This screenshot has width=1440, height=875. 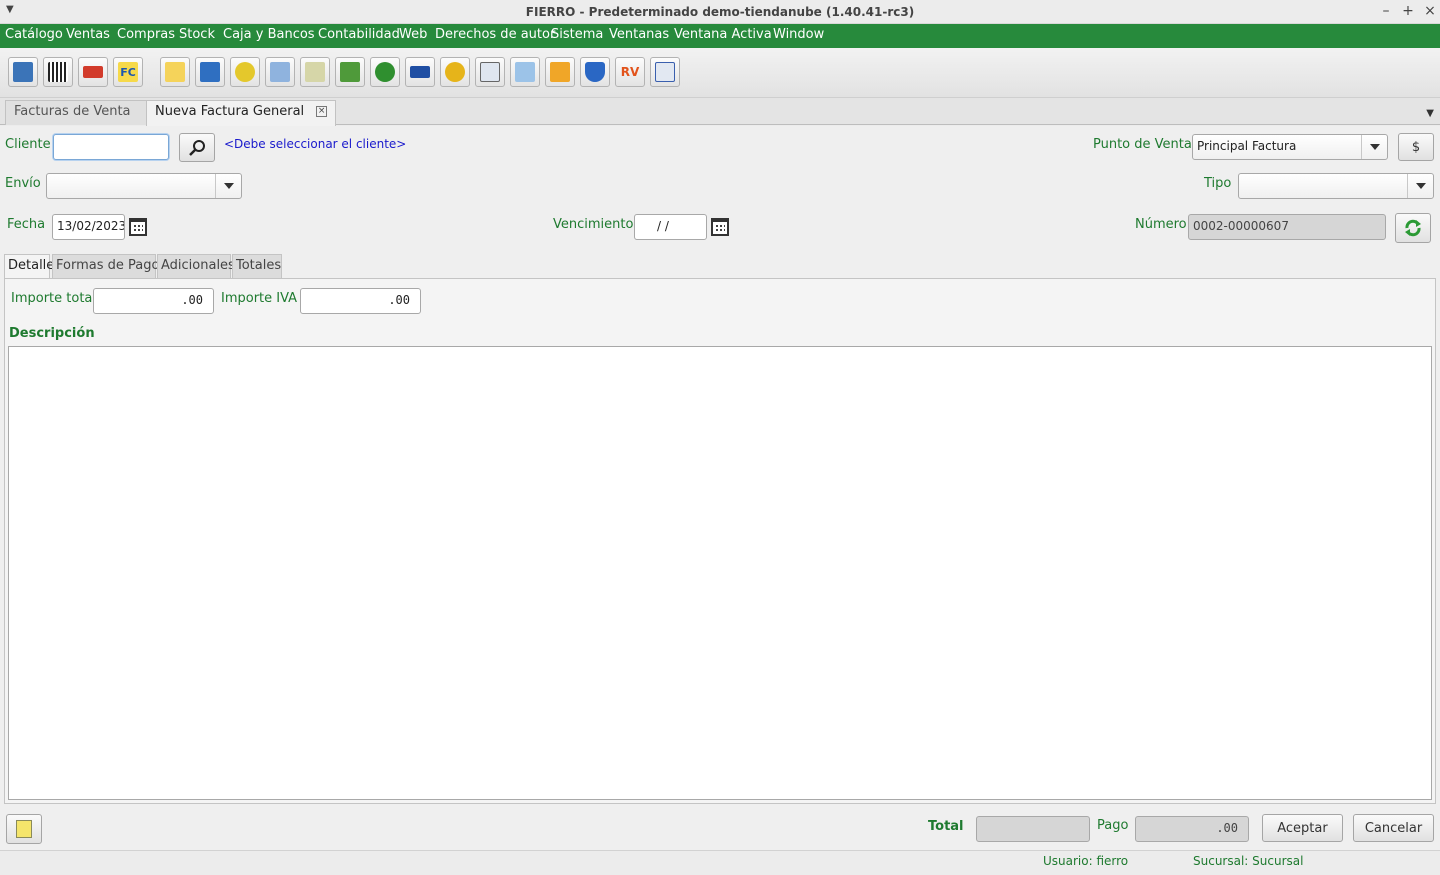 What do you see at coordinates (315, 144) in the screenshot?
I see `cliente-hint: <Debe seleccionar el cliente>` at bounding box center [315, 144].